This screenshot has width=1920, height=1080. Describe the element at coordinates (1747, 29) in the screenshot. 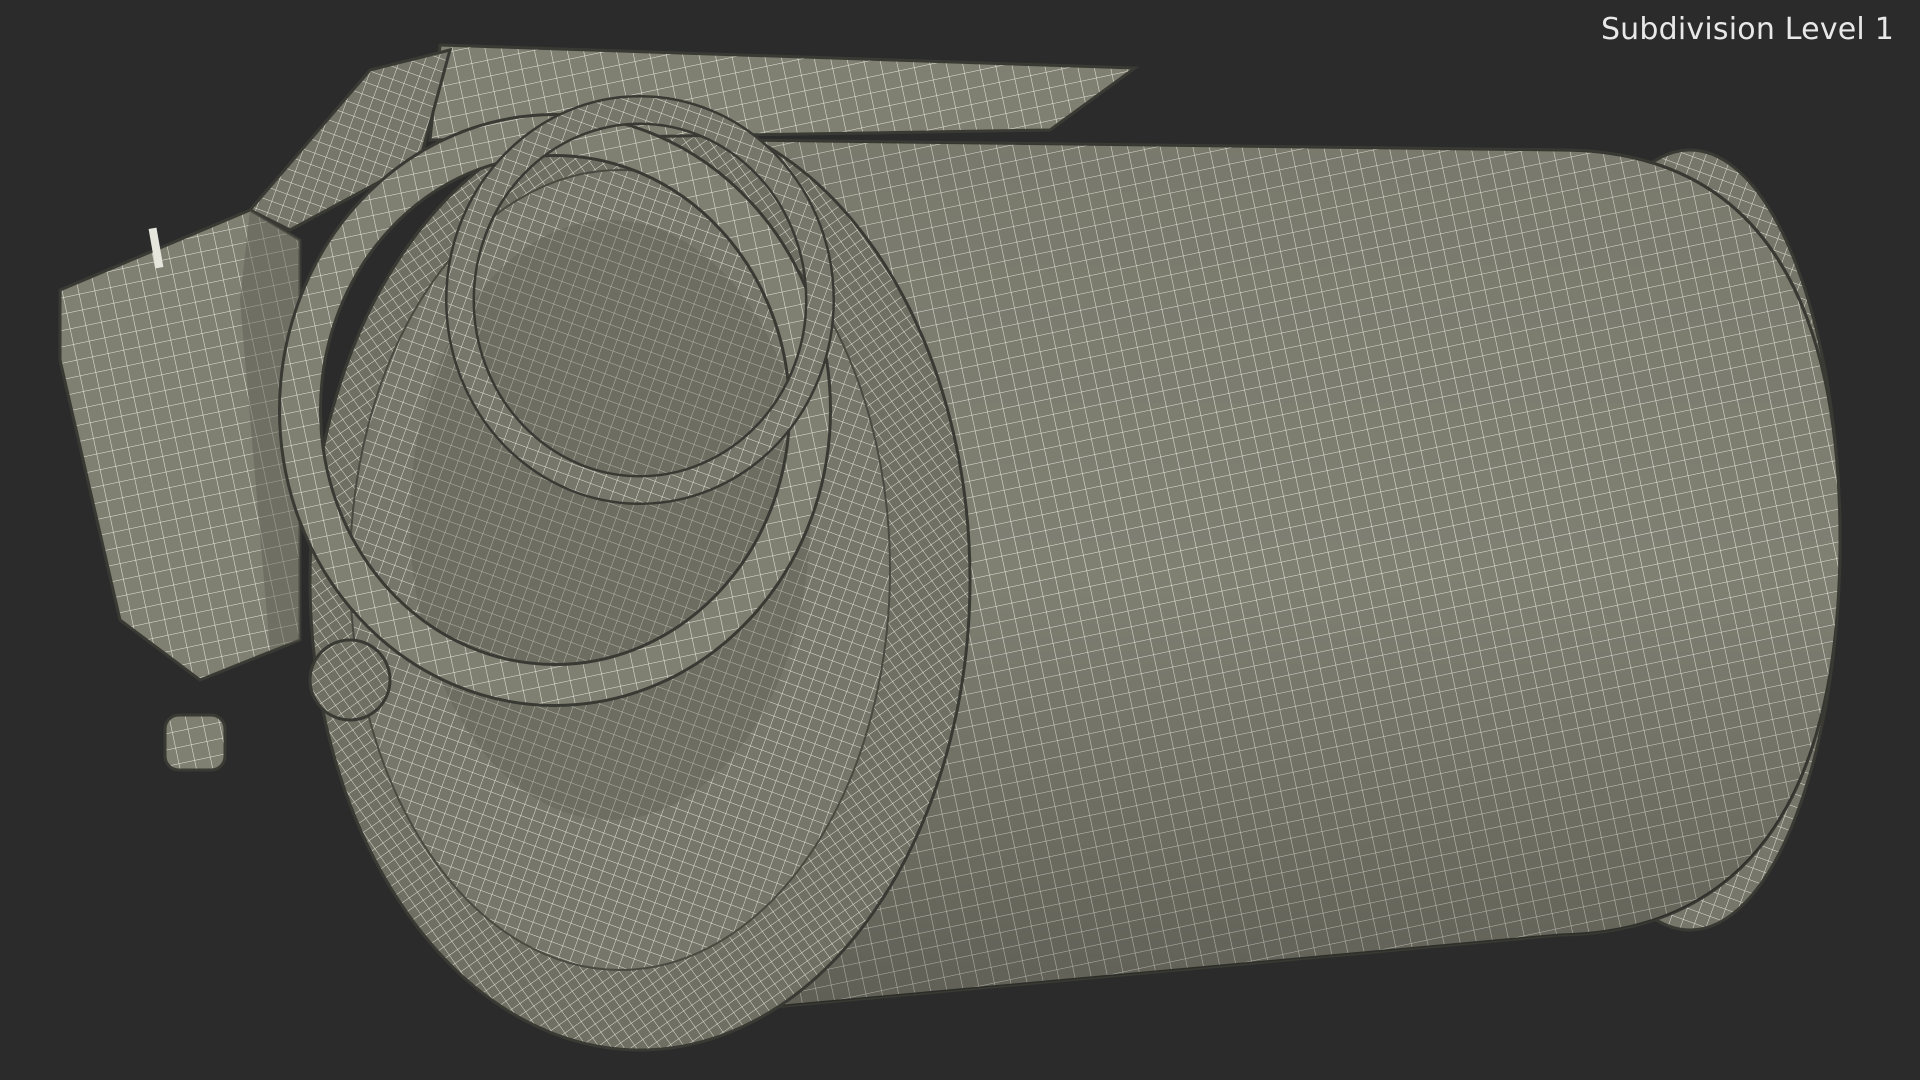

I see `subdivision-level-label: Subdivision Level 1` at that location.